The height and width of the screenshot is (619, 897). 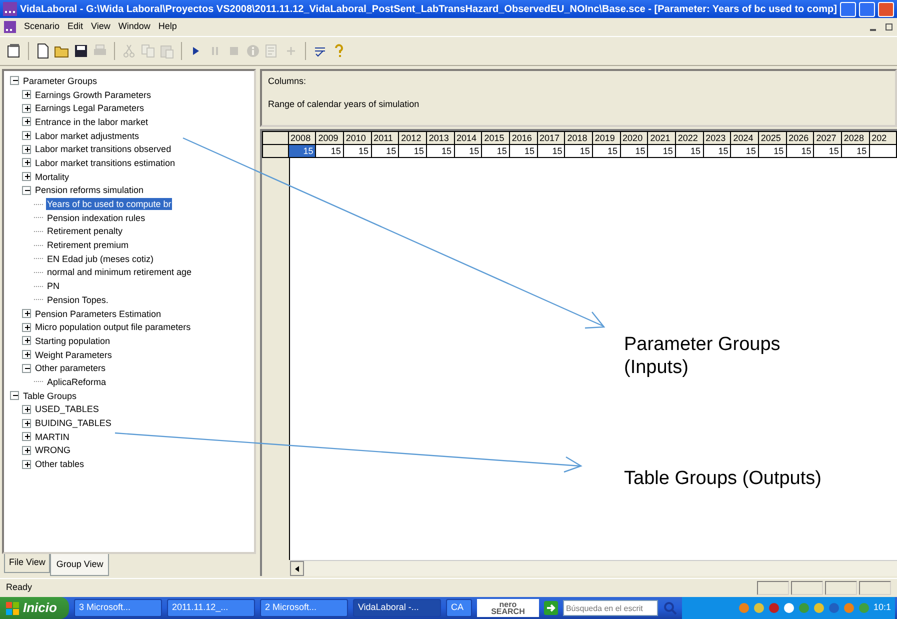 I want to click on search-field: Búsqueda en el escrit, so click(x=610, y=608).